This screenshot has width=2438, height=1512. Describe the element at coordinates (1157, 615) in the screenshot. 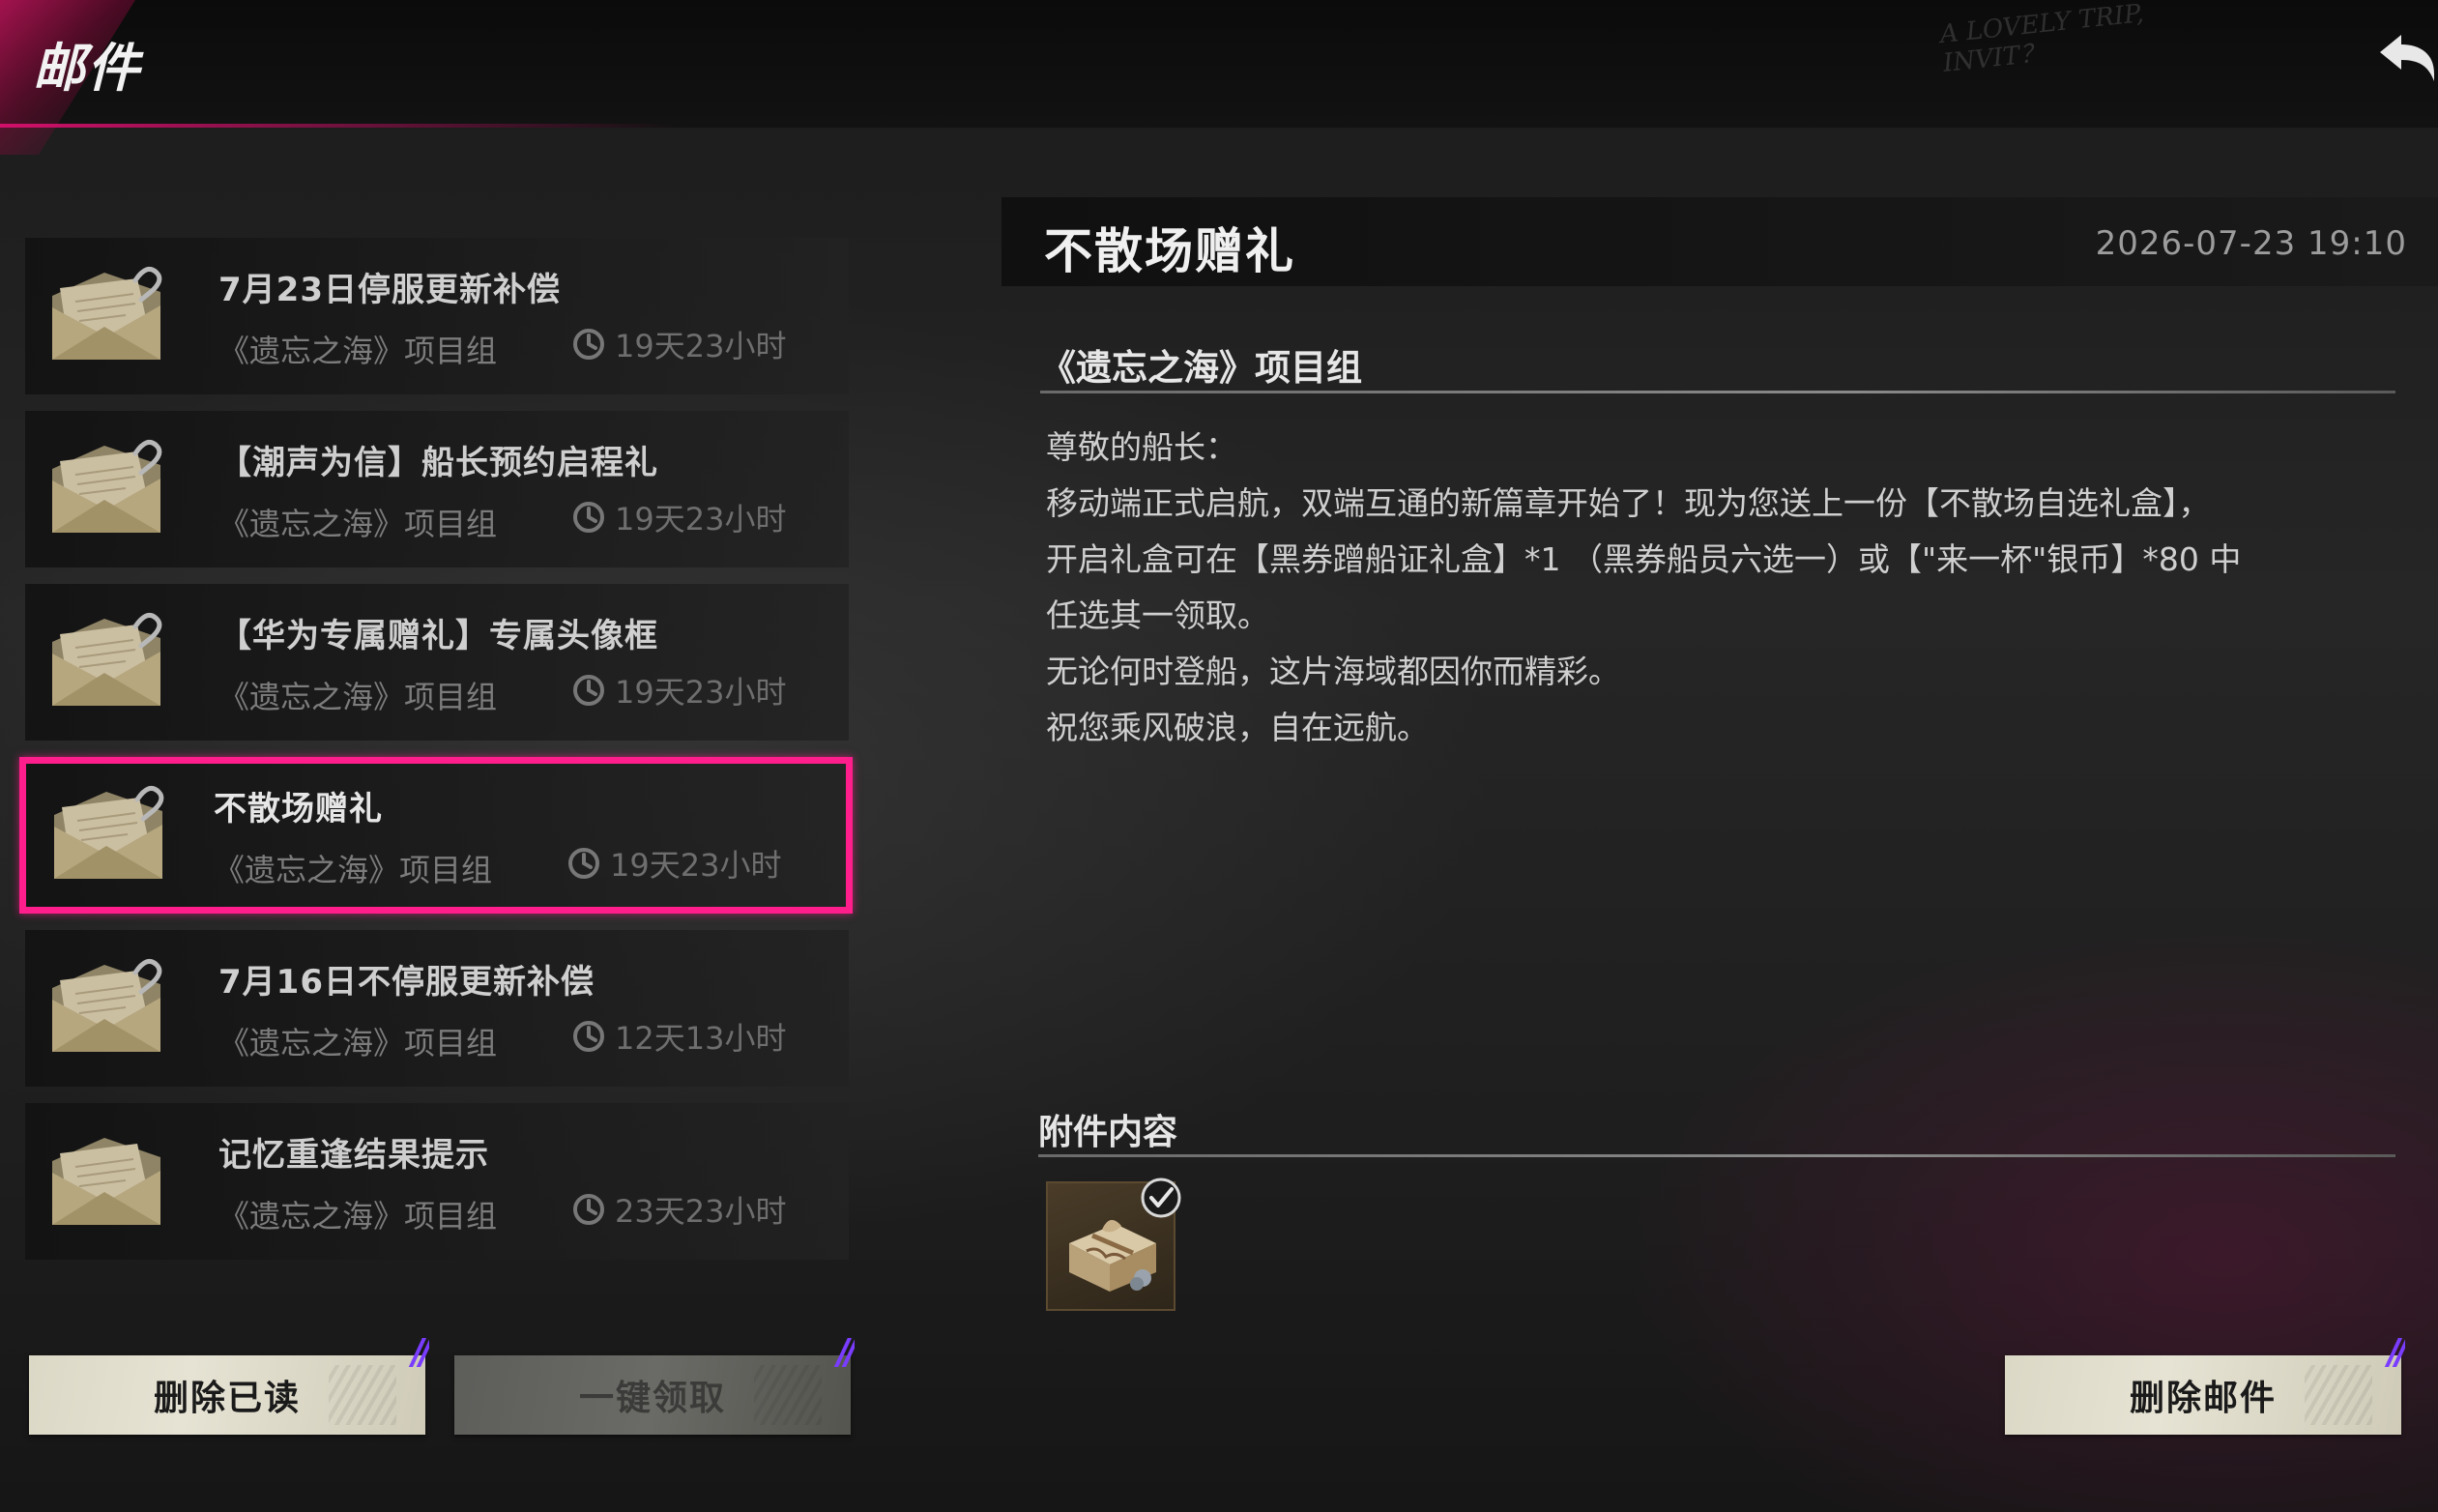

I see `body-line: 任选其一领取。` at that location.